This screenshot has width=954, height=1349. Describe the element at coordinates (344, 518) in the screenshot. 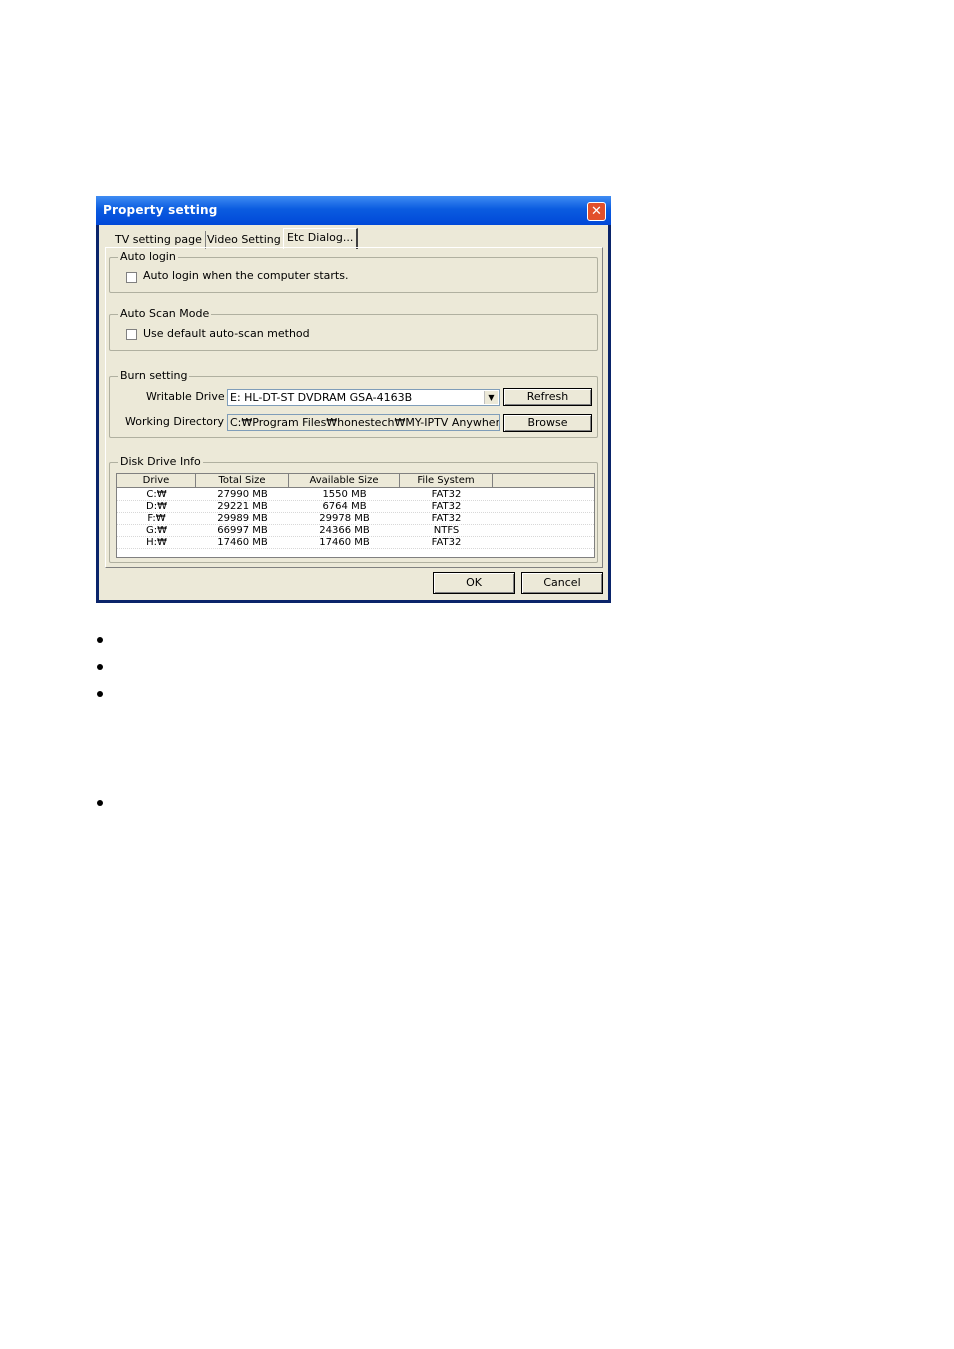

I see `available-size-cell: 29978 MB` at that location.